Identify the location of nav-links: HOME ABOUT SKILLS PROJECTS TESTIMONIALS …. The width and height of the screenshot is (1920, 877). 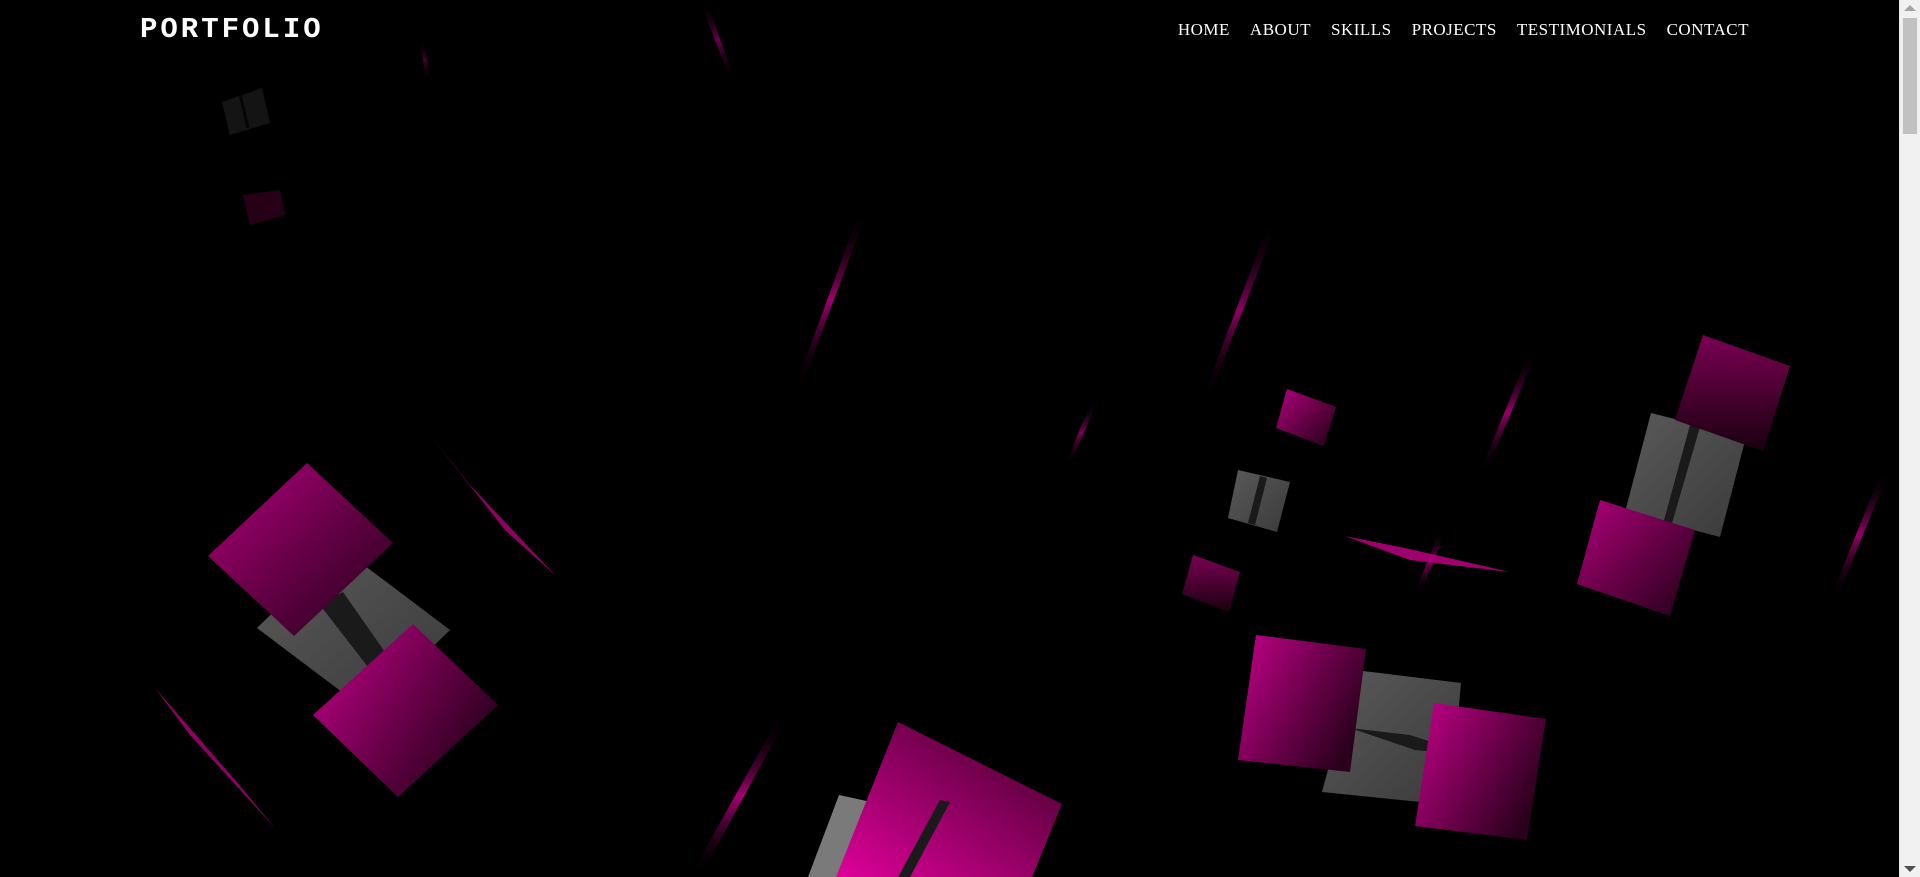
(1453, 30).